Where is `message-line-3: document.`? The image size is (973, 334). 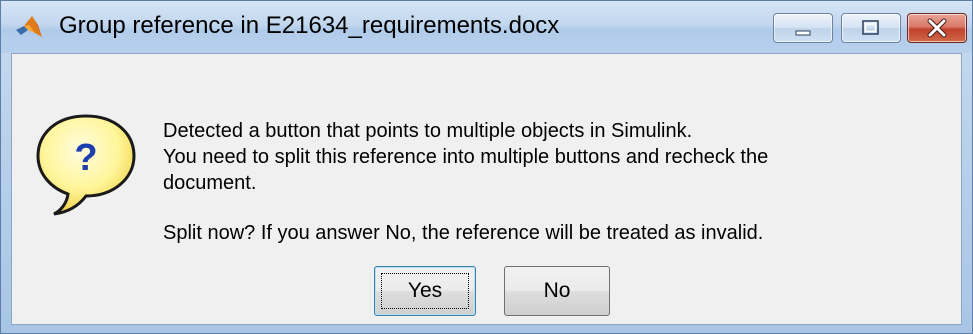
message-line-3: document. is located at coordinates (210, 183).